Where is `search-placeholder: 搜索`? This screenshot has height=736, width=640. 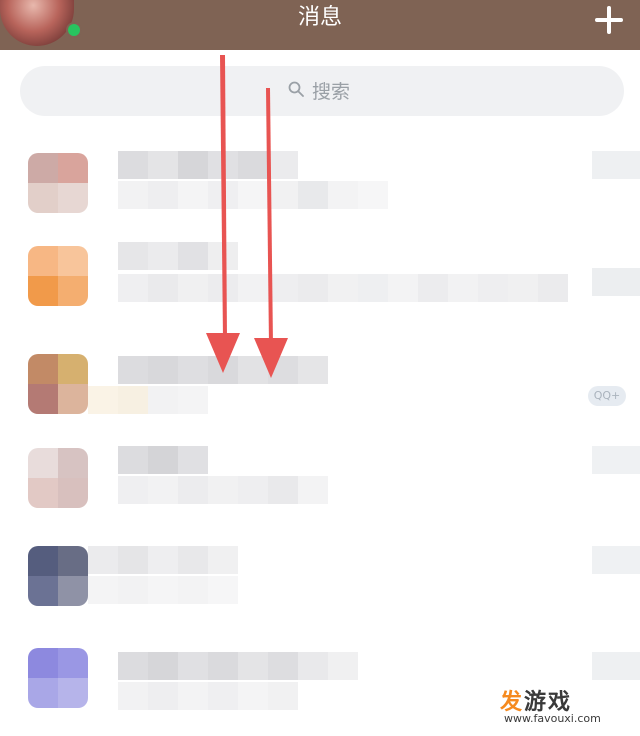
search-placeholder: 搜索 is located at coordinates (331, 92).